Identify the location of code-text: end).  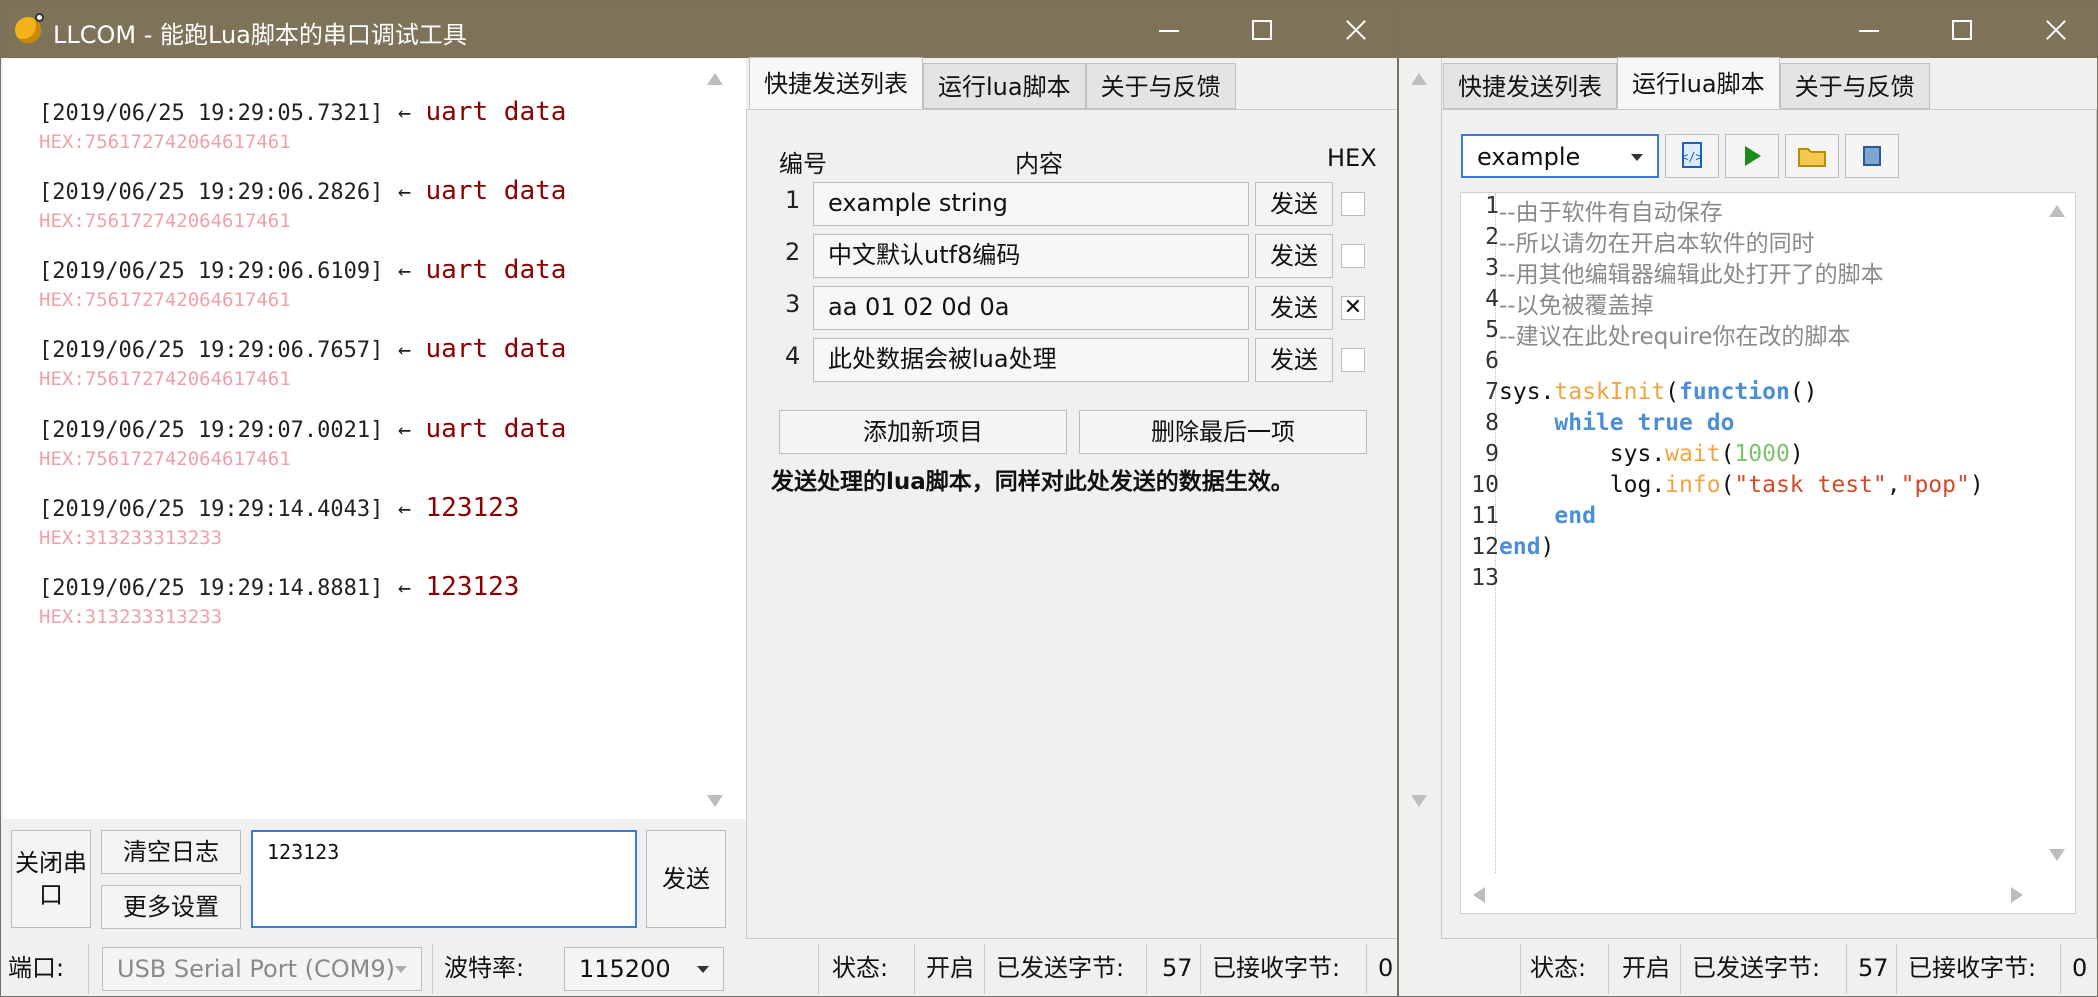
(1527, 547).